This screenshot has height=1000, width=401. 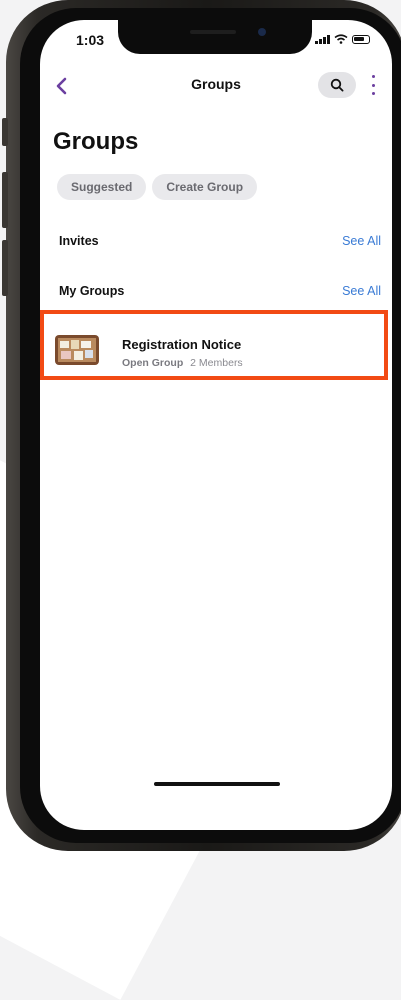 What do you see at coordinates (205, 187) in the screenshot?
I see `create-group-chip: Create Group` at bounding box center [205, 187].